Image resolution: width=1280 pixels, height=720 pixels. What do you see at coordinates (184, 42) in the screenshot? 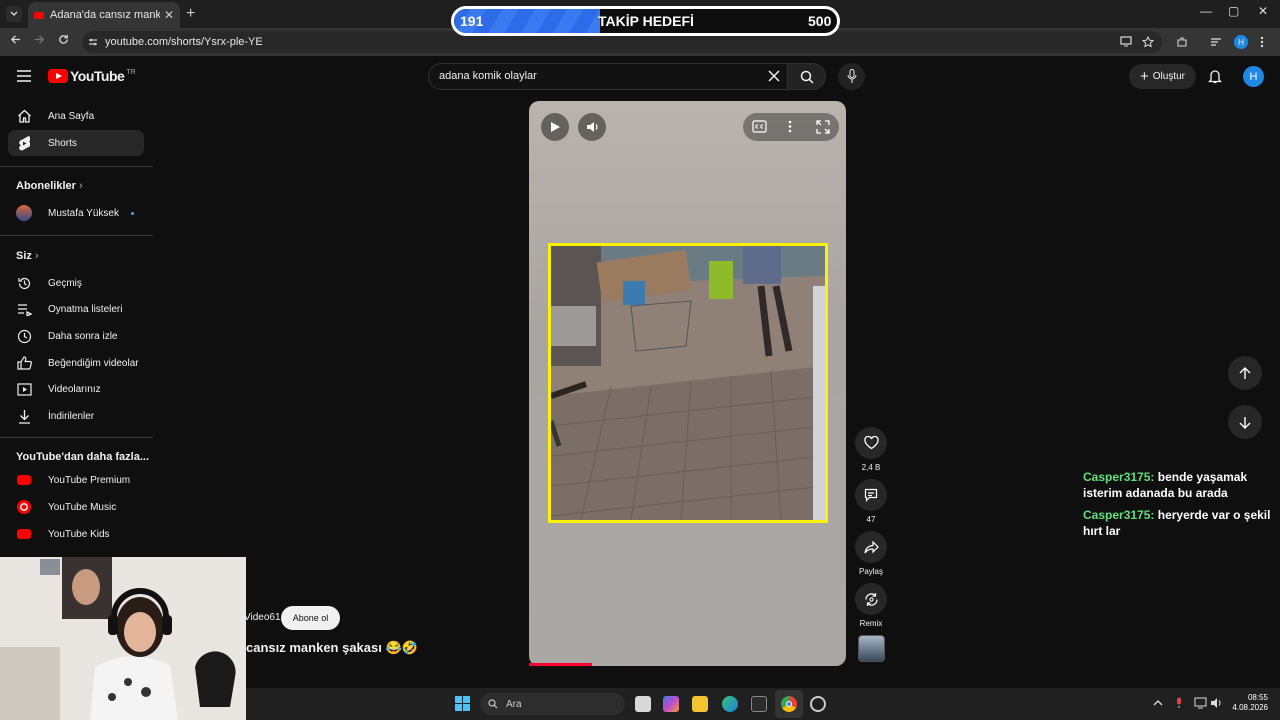
I see `url-text: youtube.com/shorts/Ysrx-ple-YE` at bounding box center [184, 42].